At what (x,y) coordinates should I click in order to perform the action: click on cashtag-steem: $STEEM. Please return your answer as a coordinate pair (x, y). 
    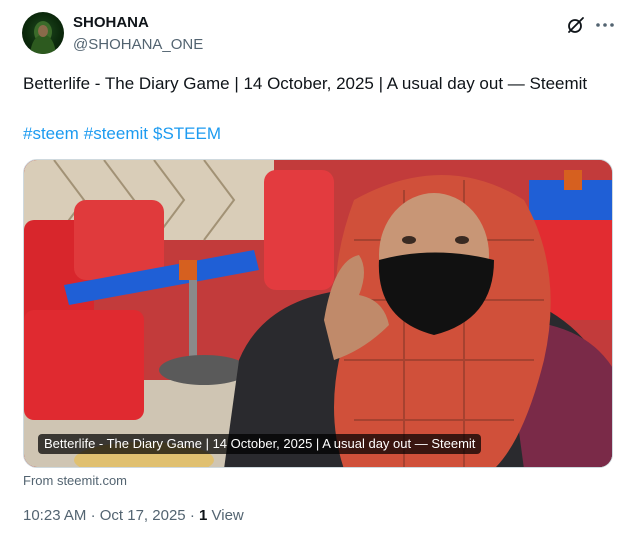
    Looking at the image, I should click on (187, 133).